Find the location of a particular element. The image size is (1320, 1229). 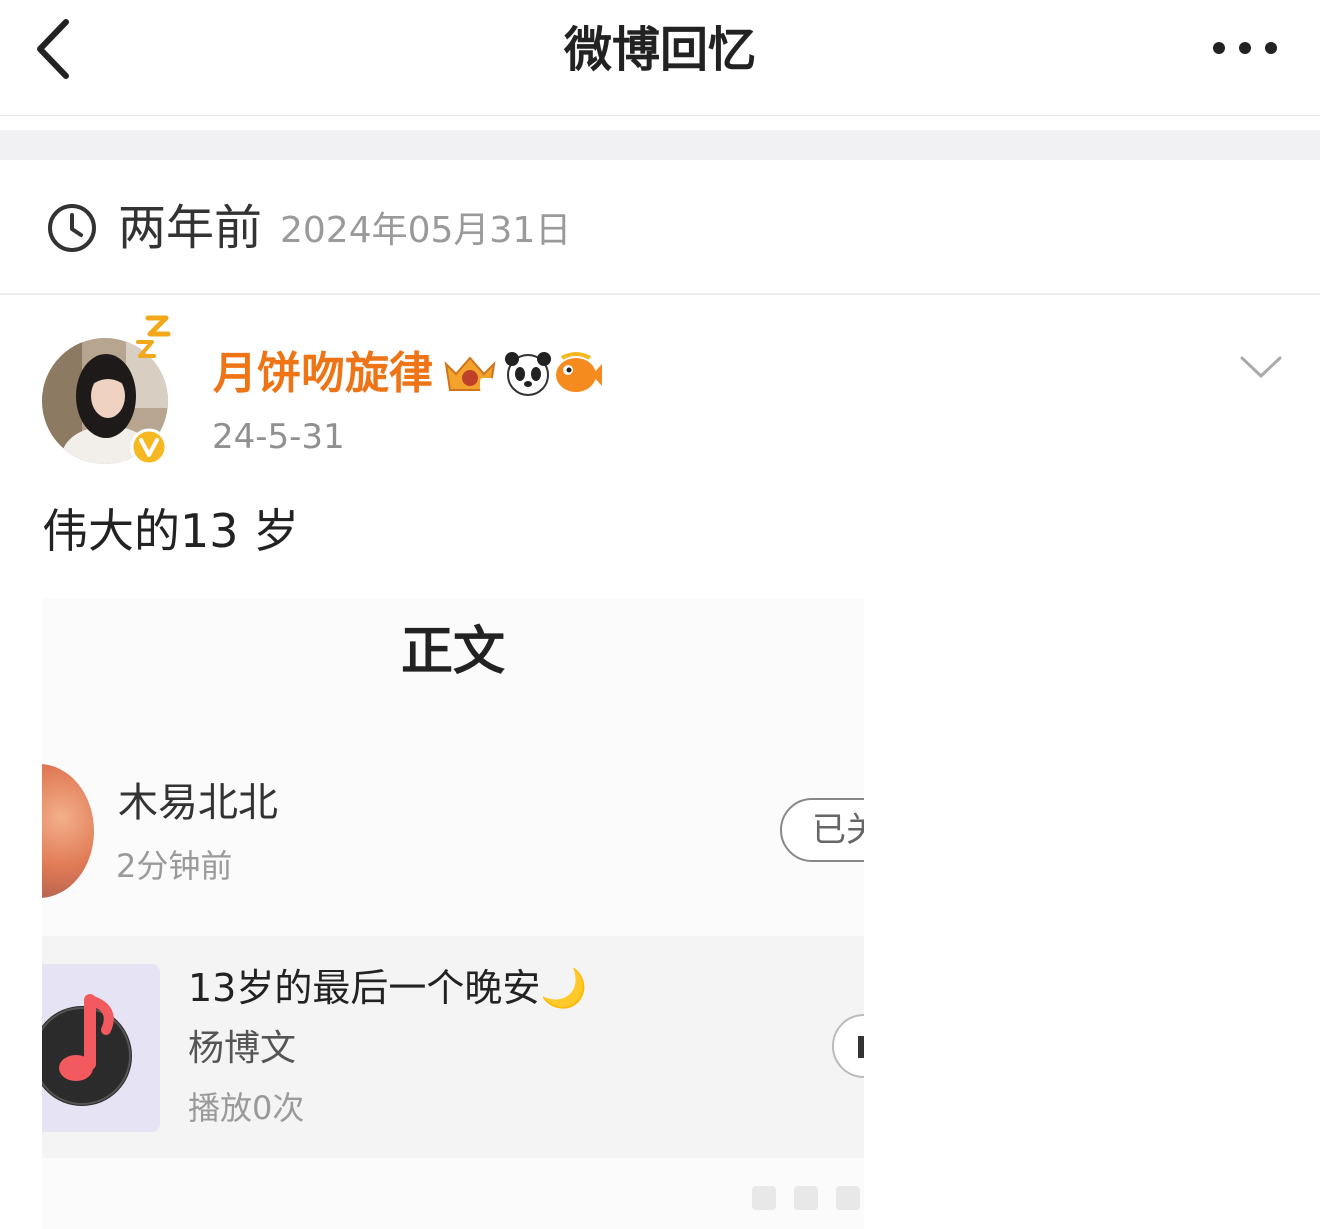

play-count: 播放0次 is located at coordinates (246, 1108).